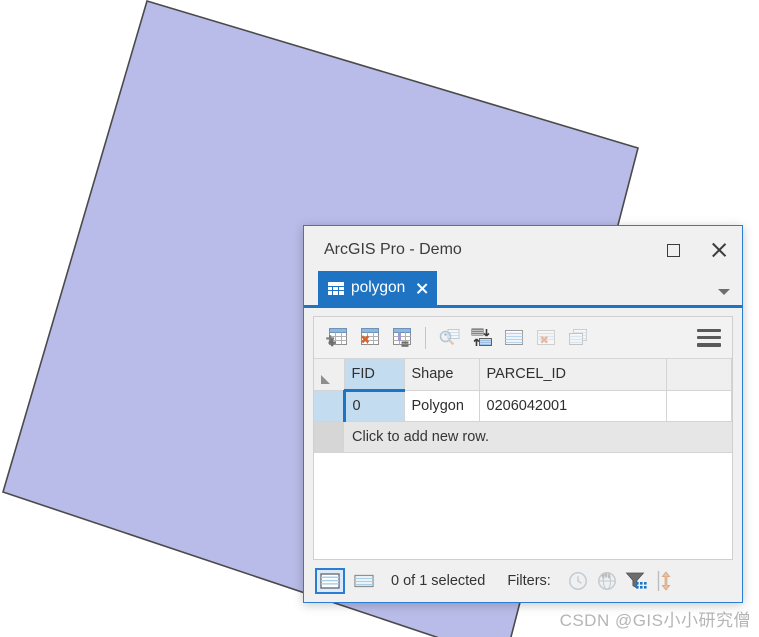 The image size is (759, 637). Describe the element at coordinates (523, 505) in the screenshot. I see `table-empty-area` at that location.